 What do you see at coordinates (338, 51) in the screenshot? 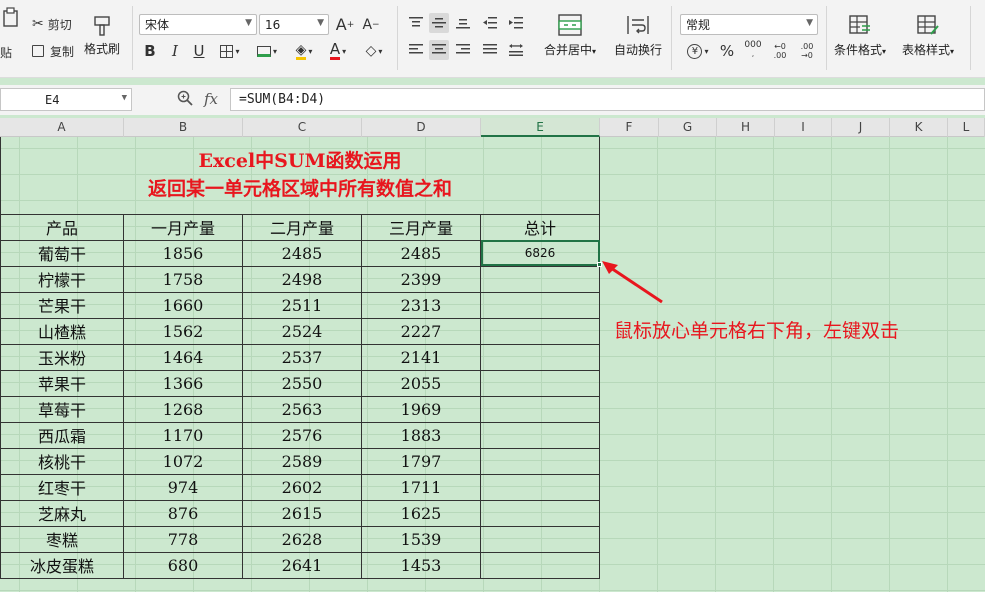
I see `font-color-button: A ▾` at bounding box center [338, 51].